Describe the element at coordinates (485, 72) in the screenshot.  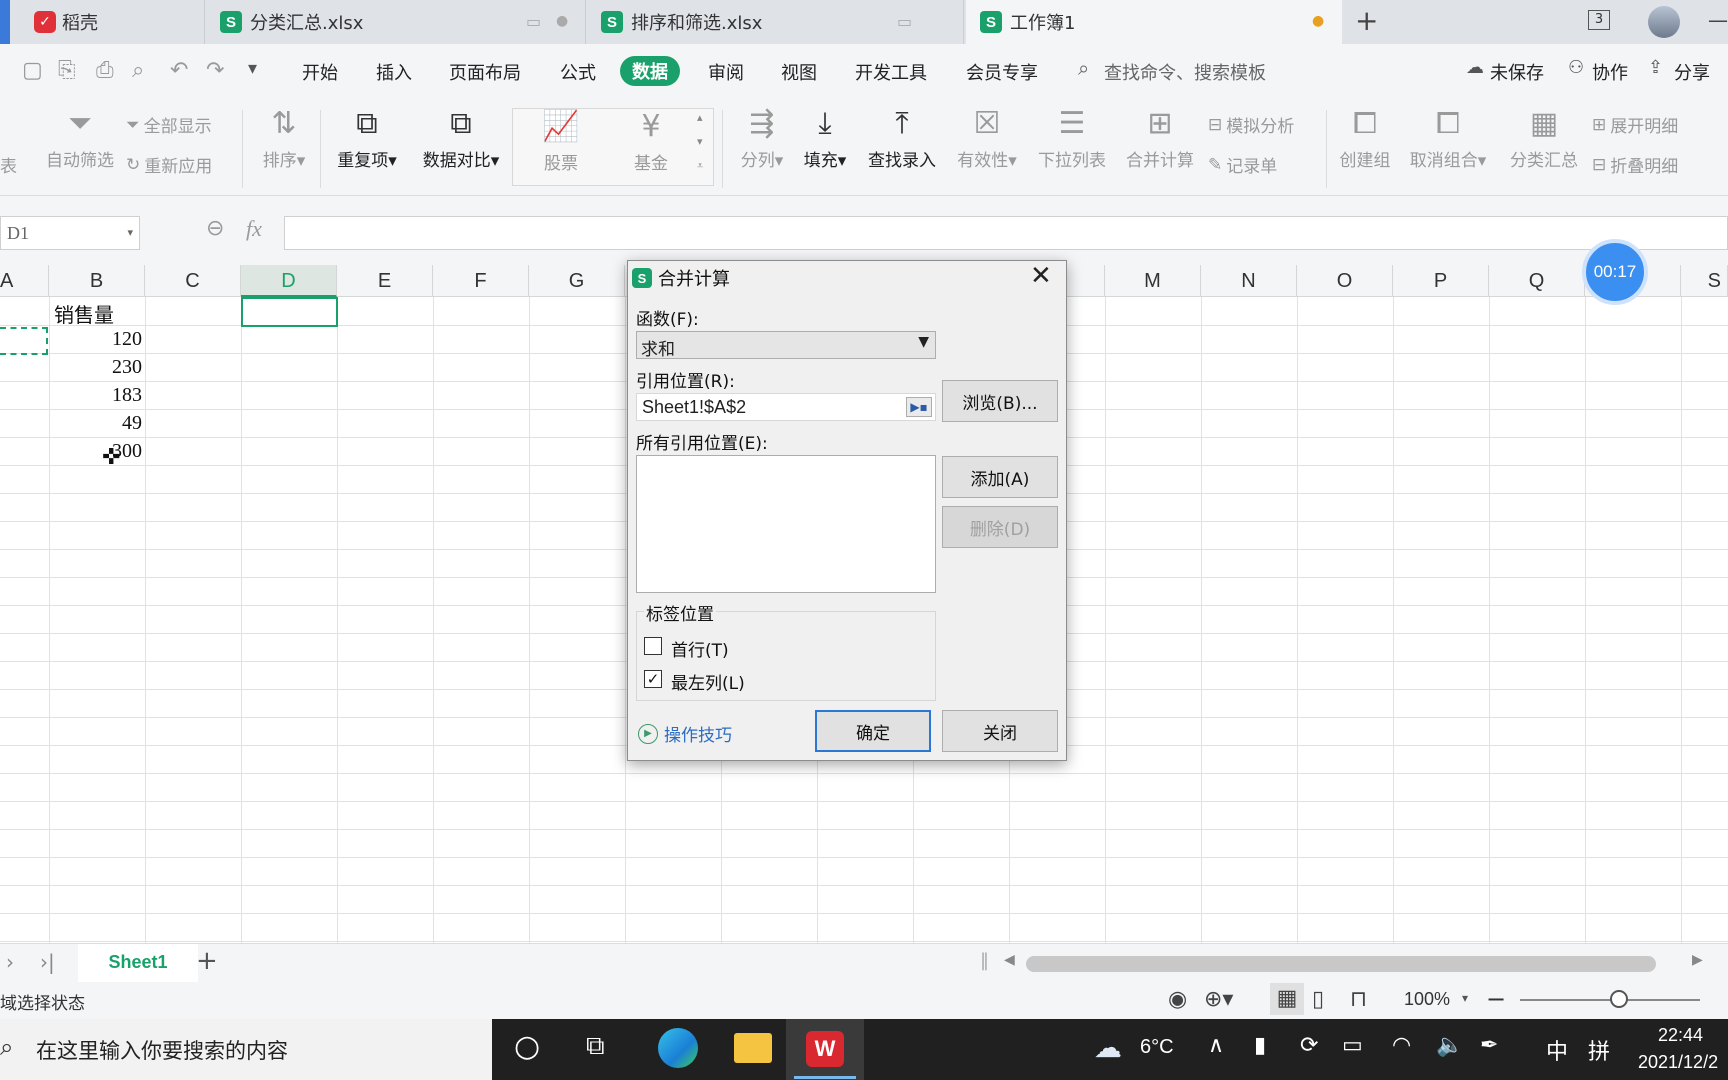
I see `menu-page-layout: 页面布局` at that location.